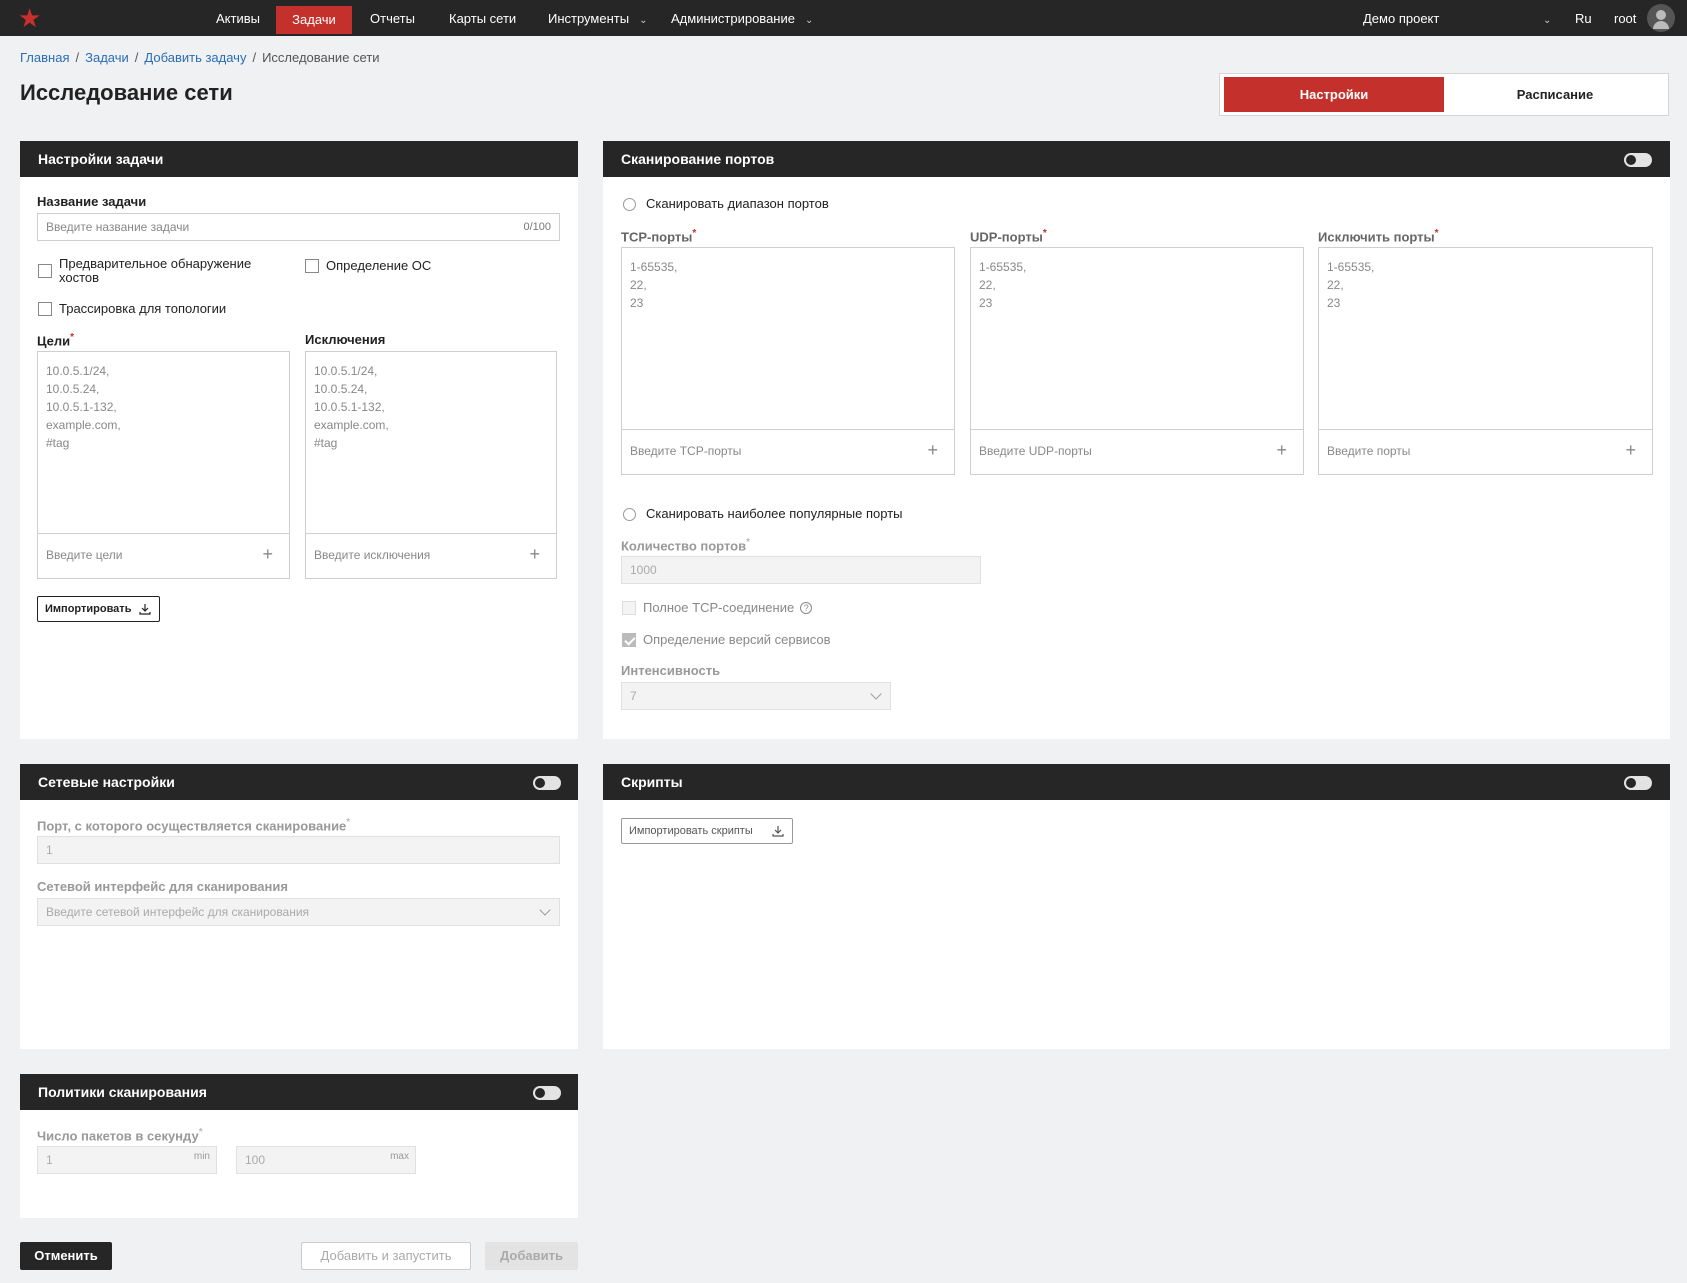 This screenshot has width=1687, height=1283. What do you see at coordinates (788, 361) in the screenshot?
I see `tcp-ports-textarea: 1-65535, 22, 23 Введите TCP-порты +` at bounding box center [788, 361].